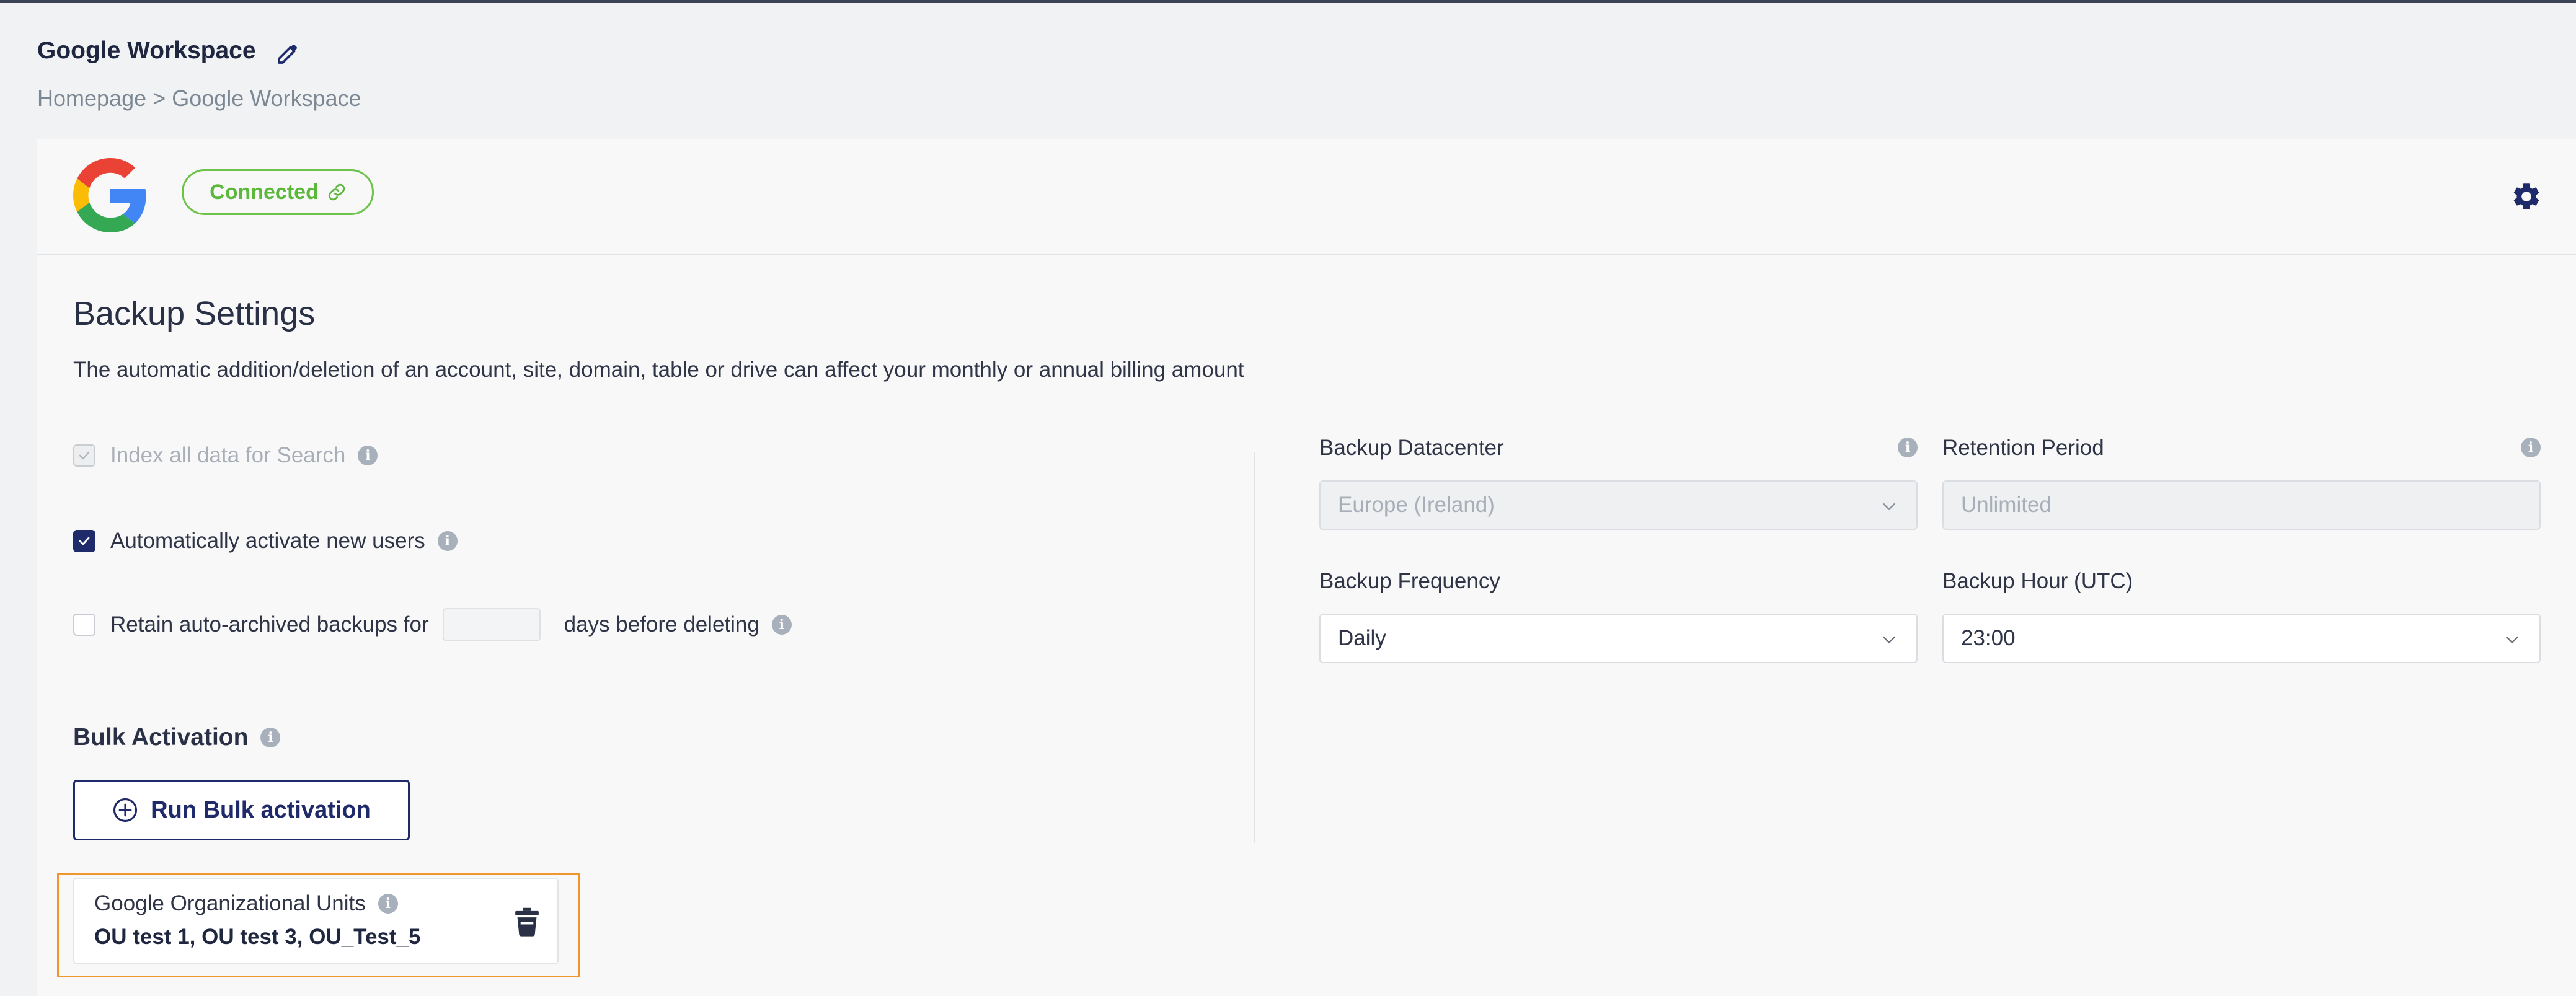  Describe the element at coordinates (288, 53) in the screenshot. I see `pencil-icon` at that location.